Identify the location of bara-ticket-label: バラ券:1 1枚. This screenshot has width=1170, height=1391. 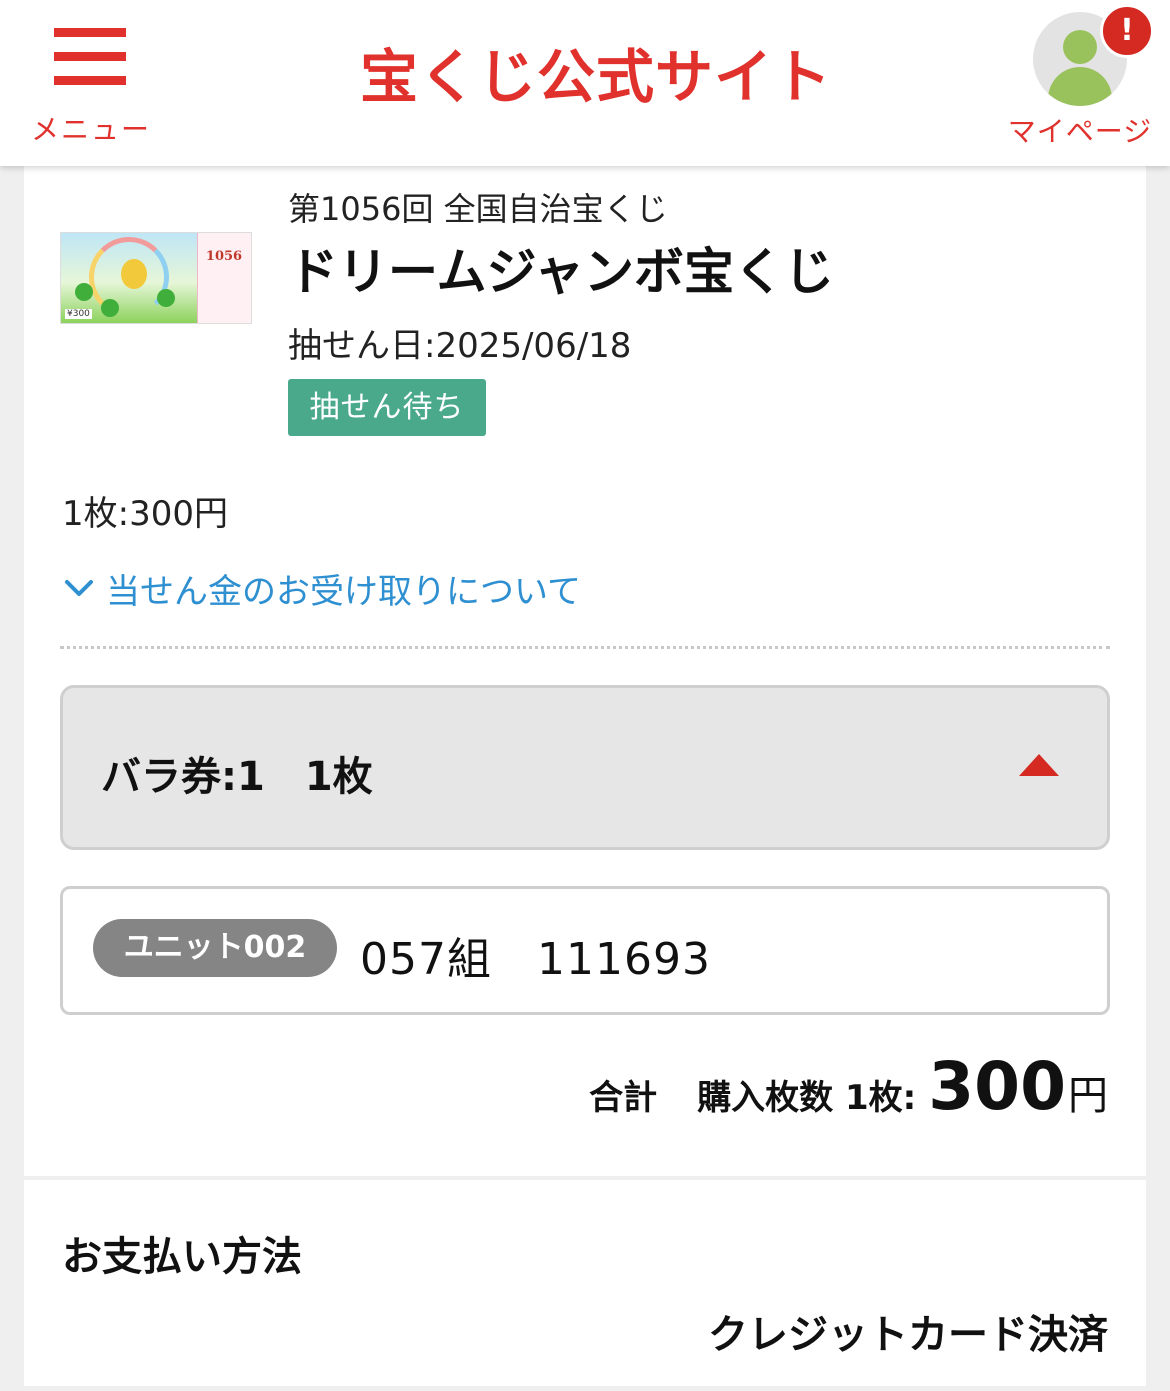
(237, 777).